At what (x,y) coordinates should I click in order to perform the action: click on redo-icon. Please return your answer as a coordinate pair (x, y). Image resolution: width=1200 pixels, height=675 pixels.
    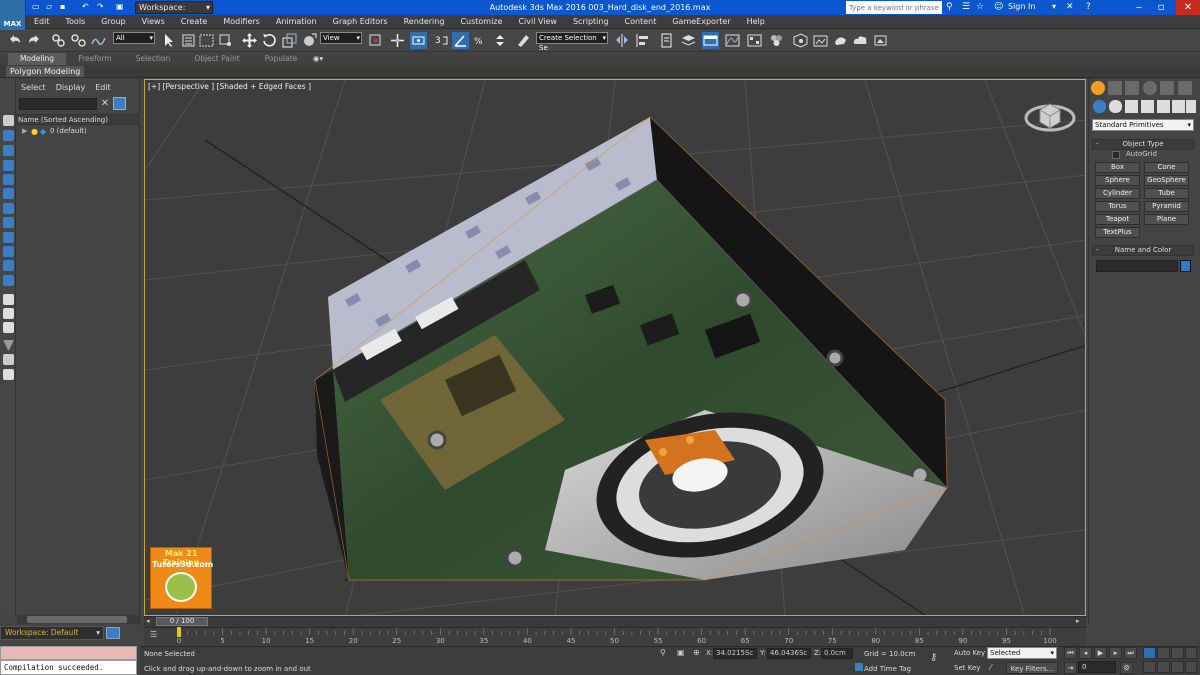
    Looking at the image, I should click on (34, 40).